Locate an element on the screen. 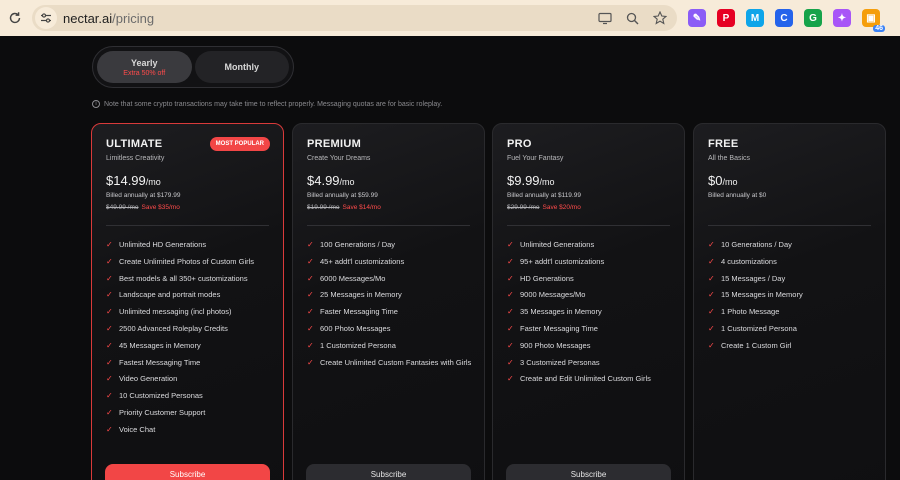 This screenshot has height=480, width=900. feature-text: Voice Chat is located at coordinates (137, 429).